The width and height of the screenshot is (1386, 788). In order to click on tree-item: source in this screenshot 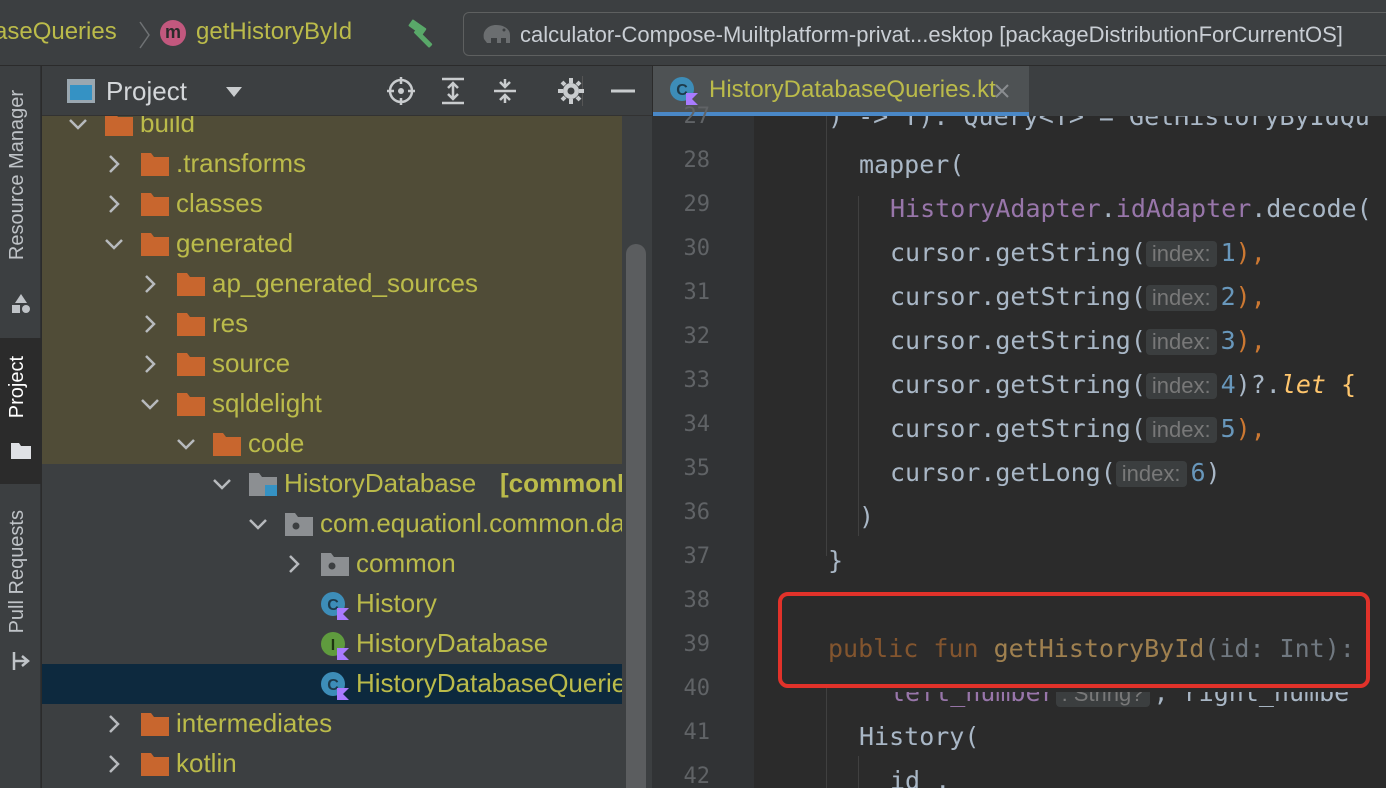, I will do `click(332, 364)`.